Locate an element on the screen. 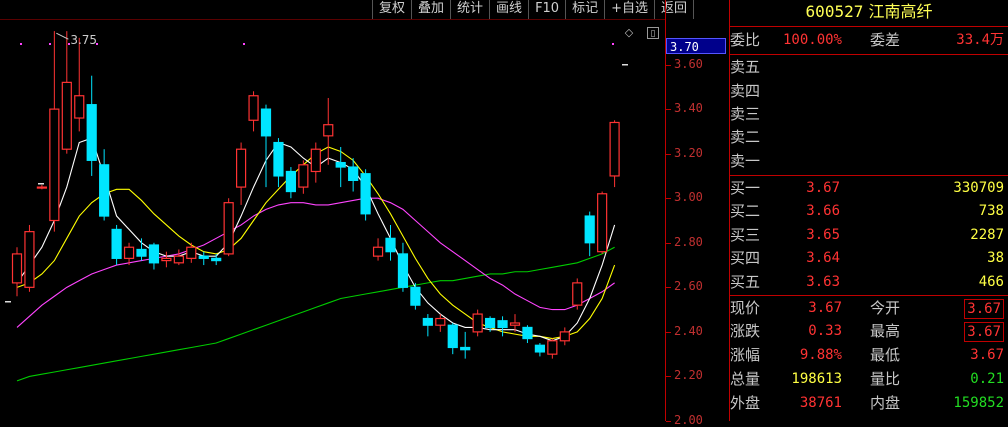  fuquan-button: 复权 is located at coordinates (391, 9).